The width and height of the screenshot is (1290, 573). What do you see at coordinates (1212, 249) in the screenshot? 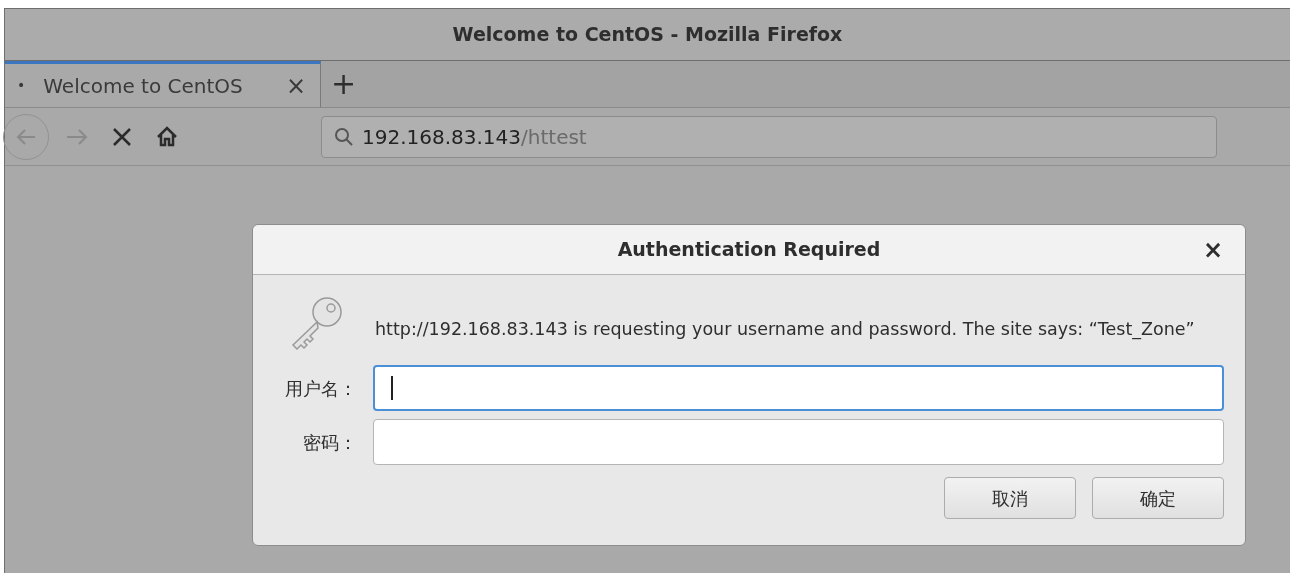
I see `dialog-close-button: ×` at bounding box center [1212, 249].